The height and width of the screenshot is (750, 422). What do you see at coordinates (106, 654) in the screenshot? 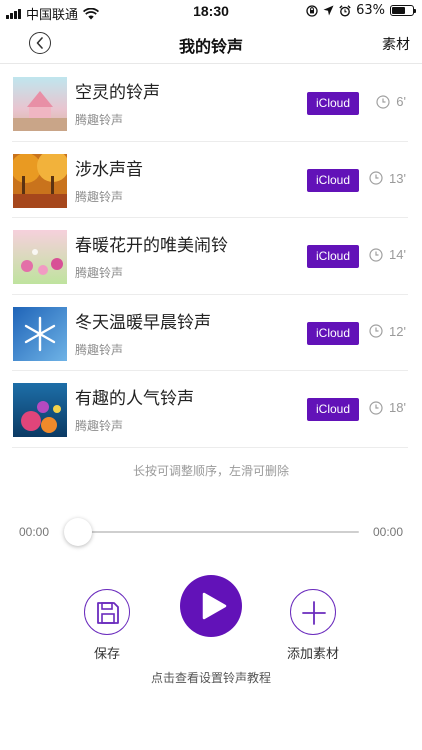
I see `save-label: 保存` at bounding box center [106, 654].